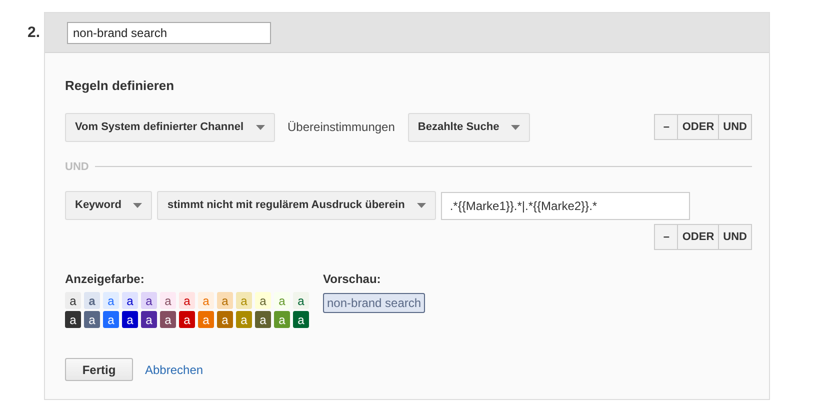  What do you see at coordinates (341, 127) in the screenshot?
I see `operator-label: Übereinstimmungen` at bounding box center [341, 127].